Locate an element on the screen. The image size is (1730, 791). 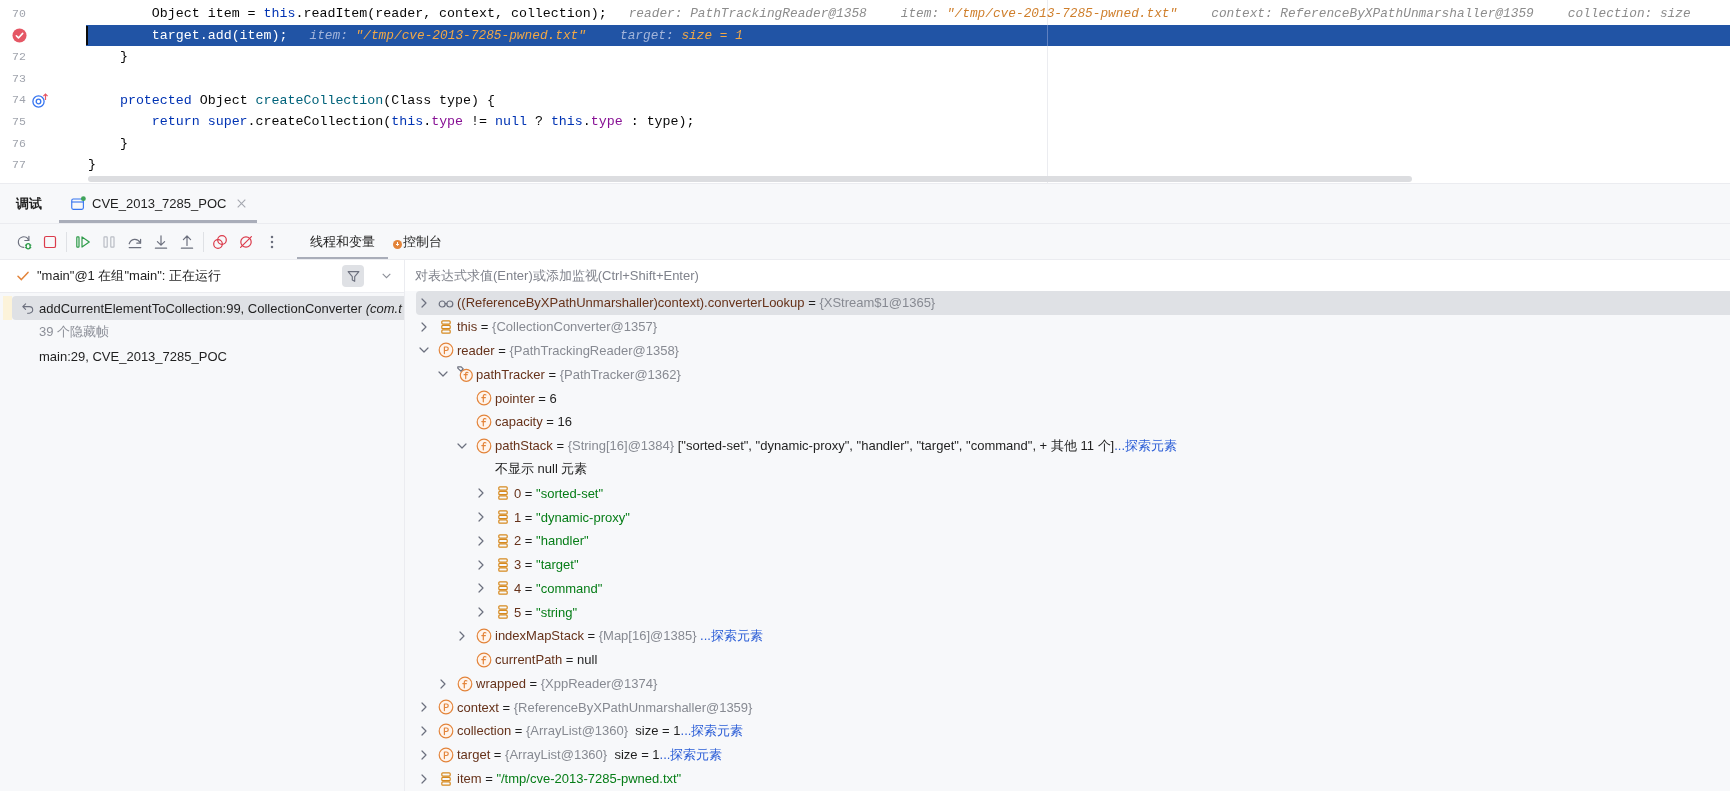
double-circle-icon is located at coordinates (220, 241).